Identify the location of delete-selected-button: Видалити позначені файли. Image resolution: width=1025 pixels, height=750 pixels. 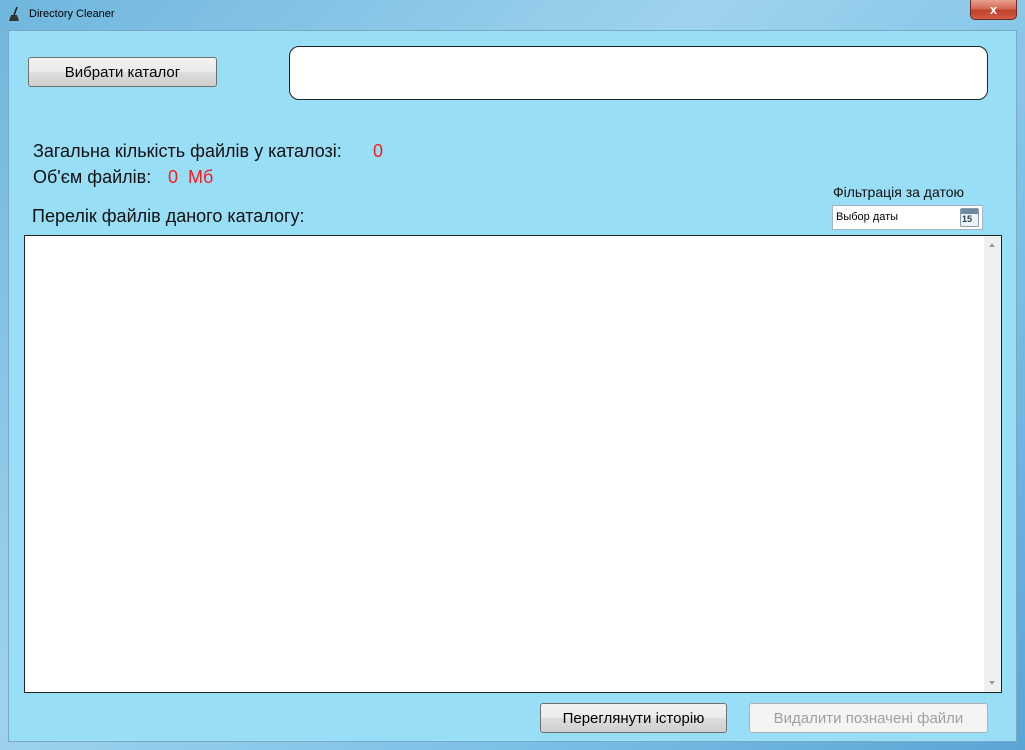
(868, 718).